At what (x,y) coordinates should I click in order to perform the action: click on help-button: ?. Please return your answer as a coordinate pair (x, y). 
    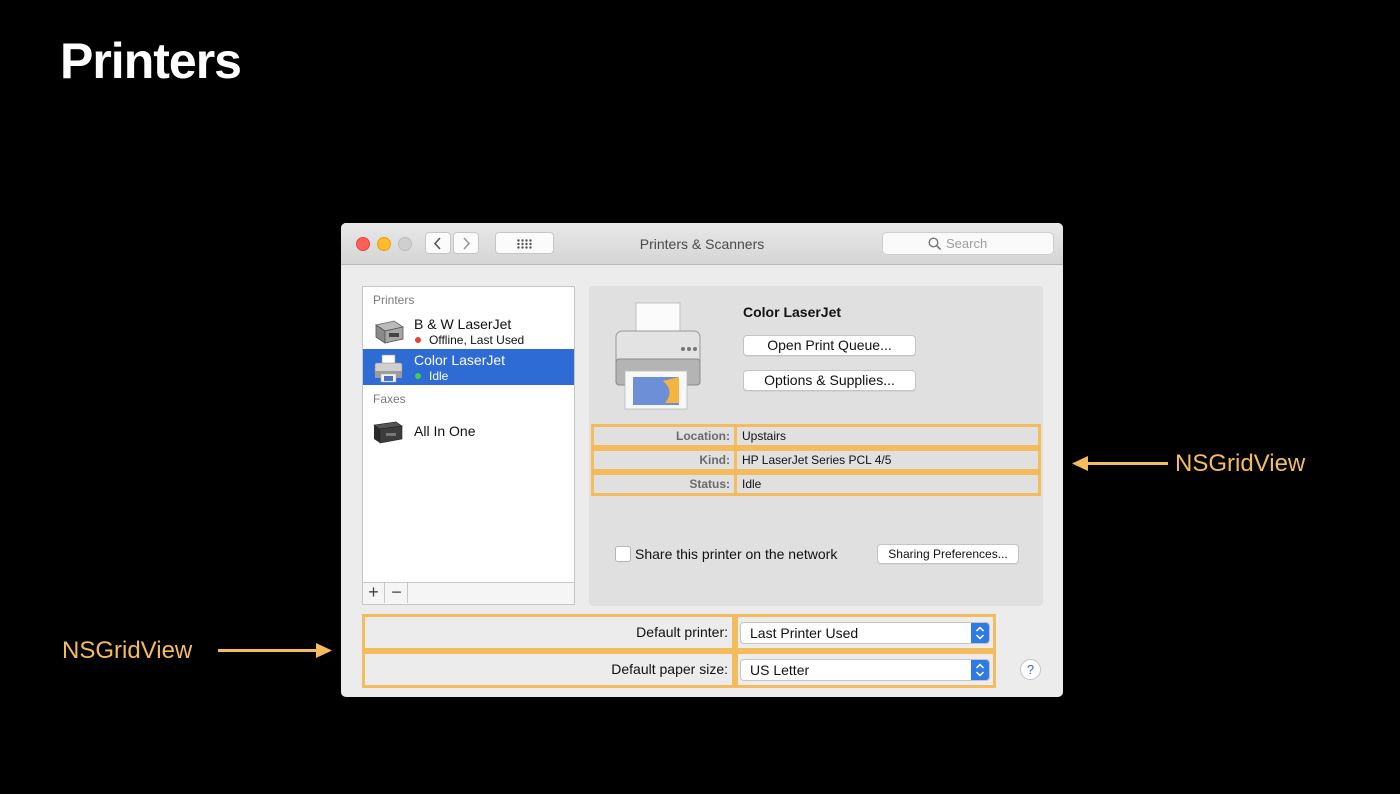
    Looking at the image, I should click on (1030, 669).